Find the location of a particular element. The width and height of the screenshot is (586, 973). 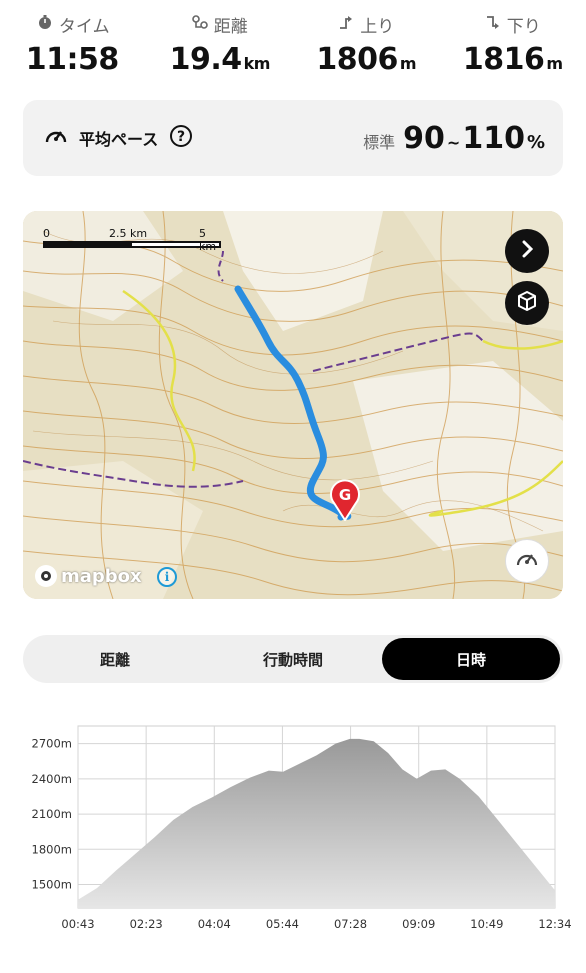

stat-label: 上り is located at coordinates (377, 26).